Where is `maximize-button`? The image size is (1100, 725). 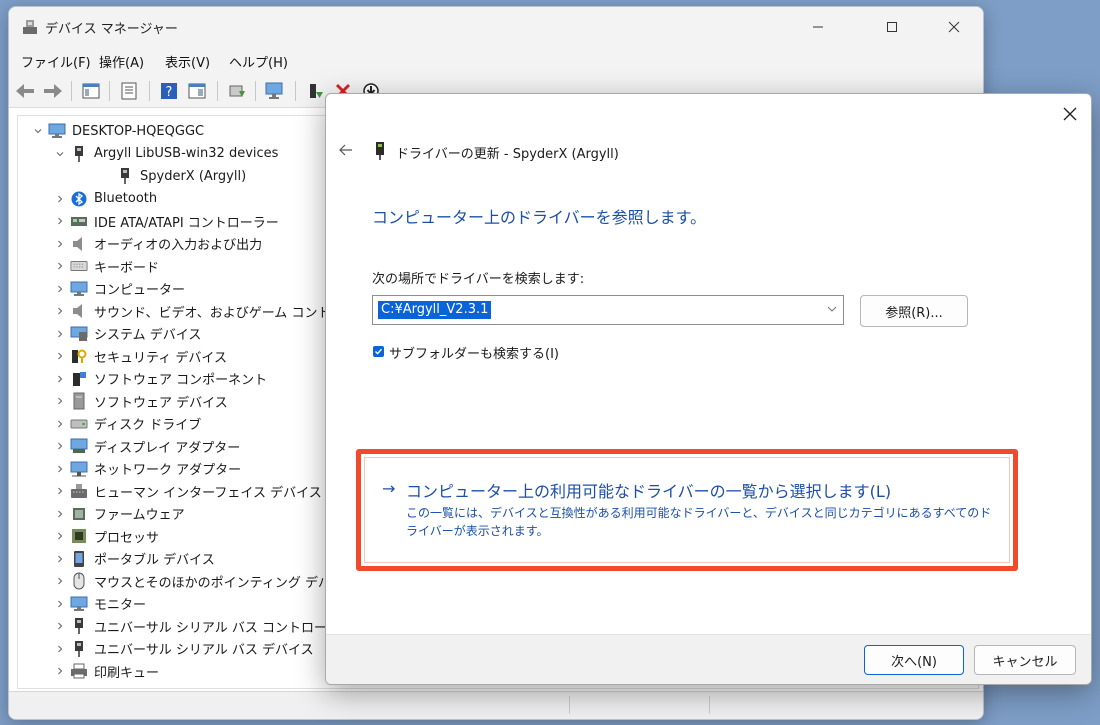
maximize-button is located at coordinates (892, 27).